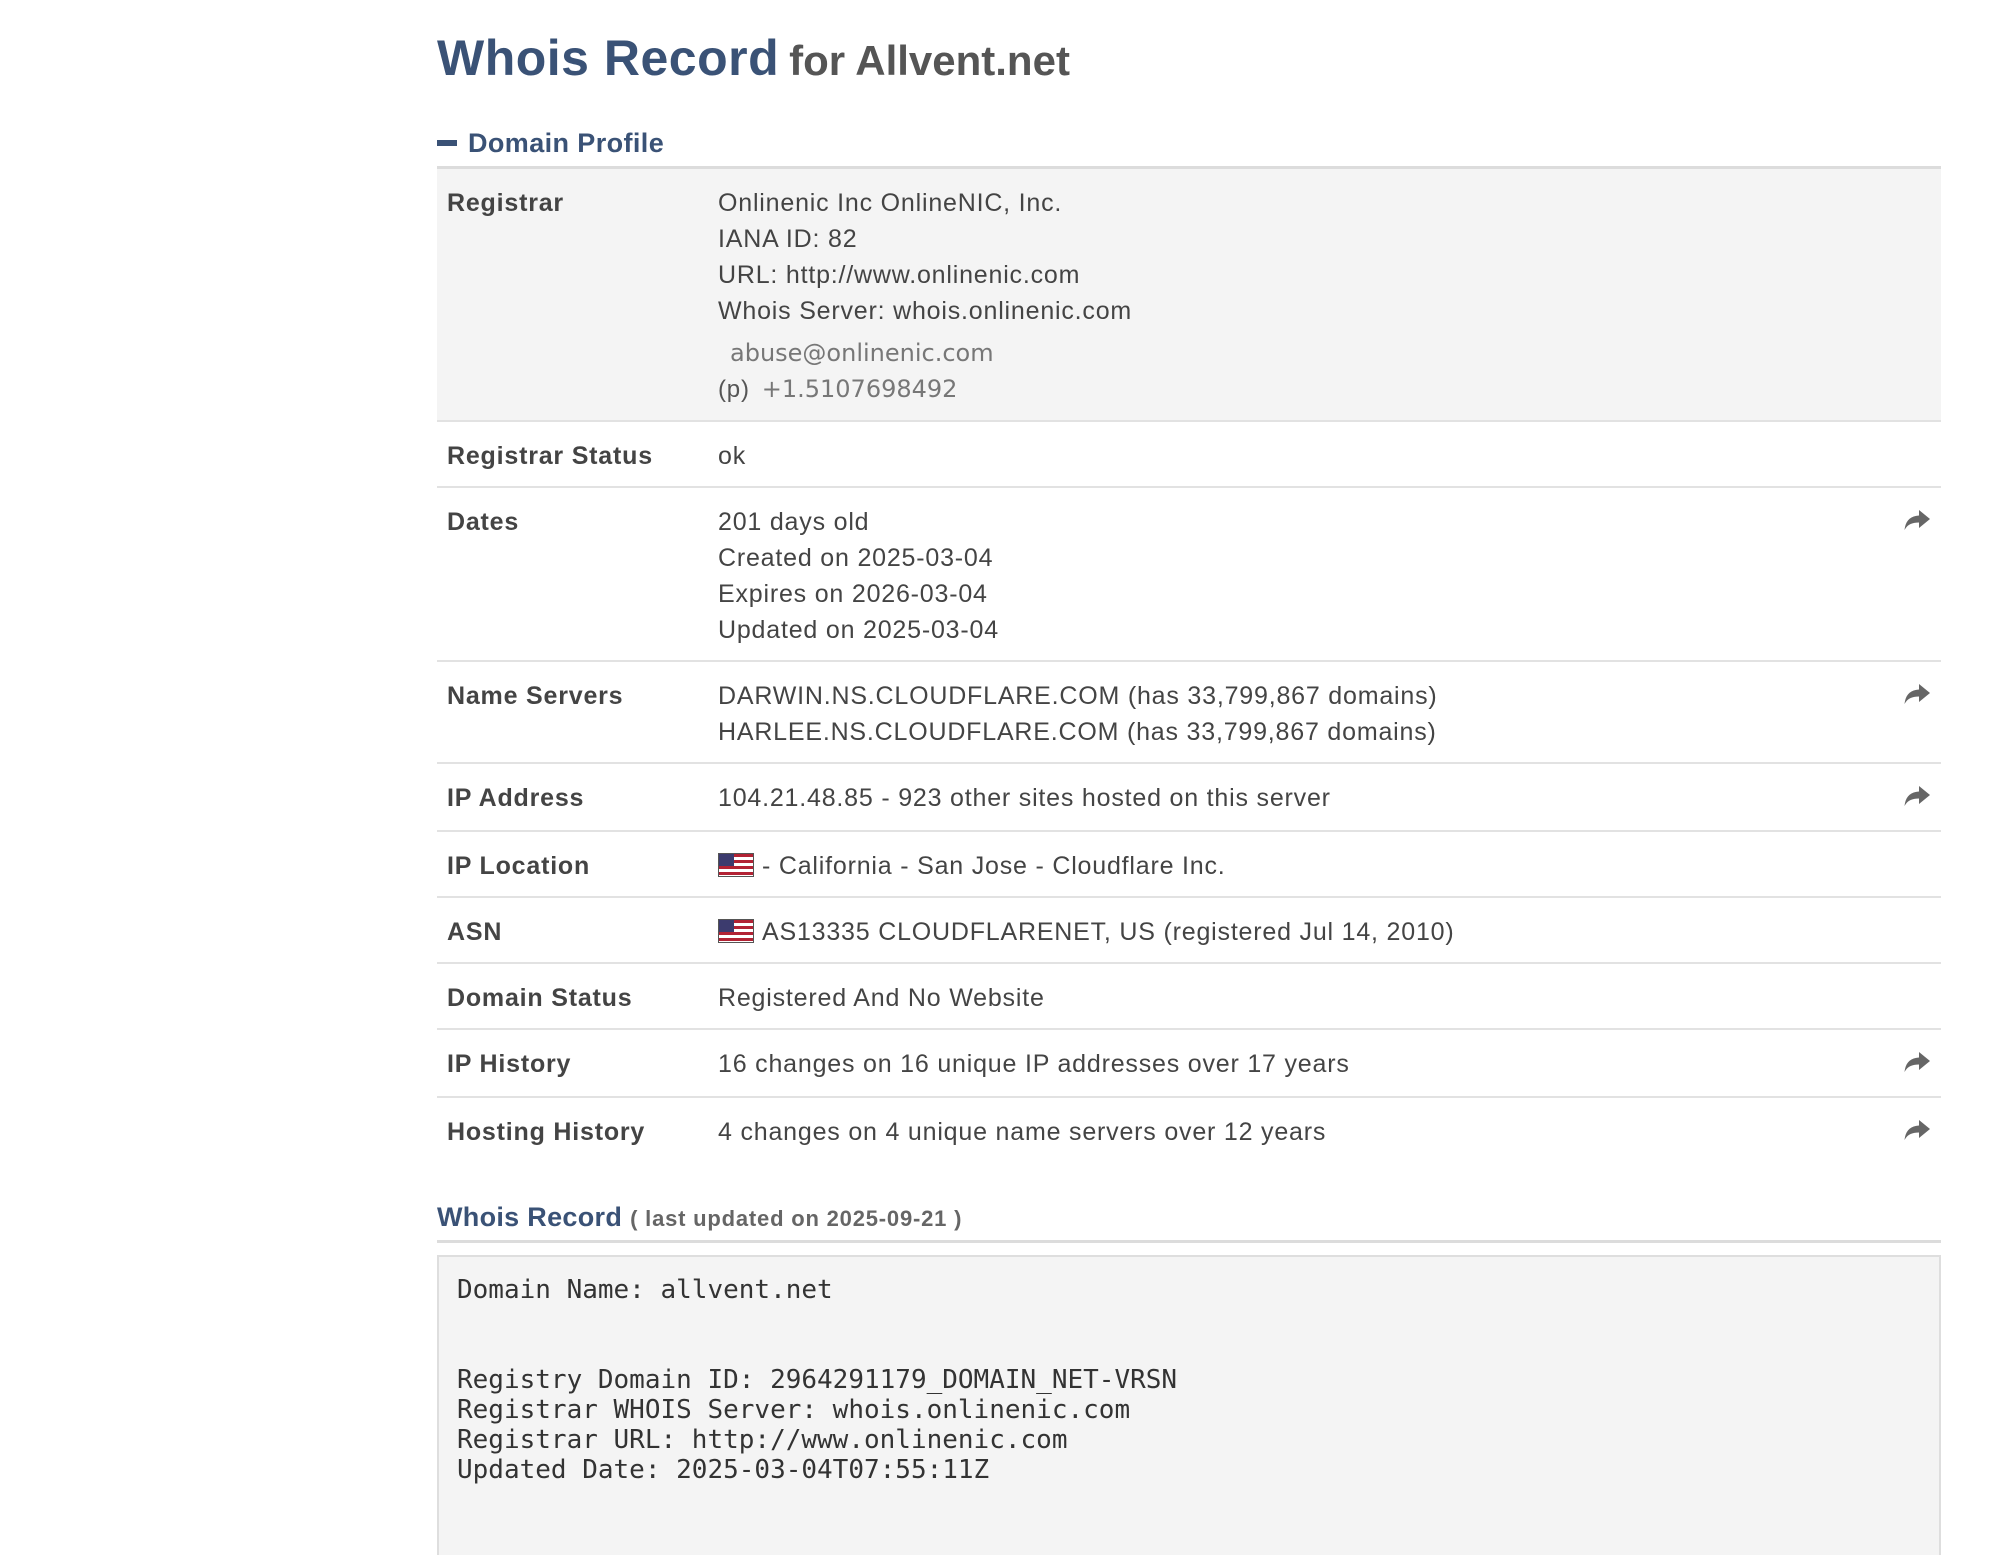  I want to click on registrar-url: URL: http://www.onlinenic.com, so click(899, 275).